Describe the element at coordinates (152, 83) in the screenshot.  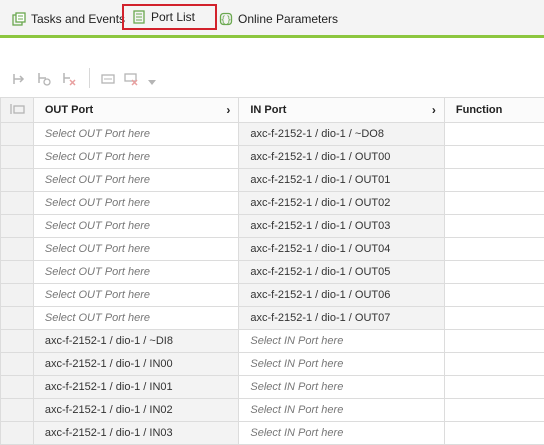
I see `dropdown-arrow-icon` at that location.